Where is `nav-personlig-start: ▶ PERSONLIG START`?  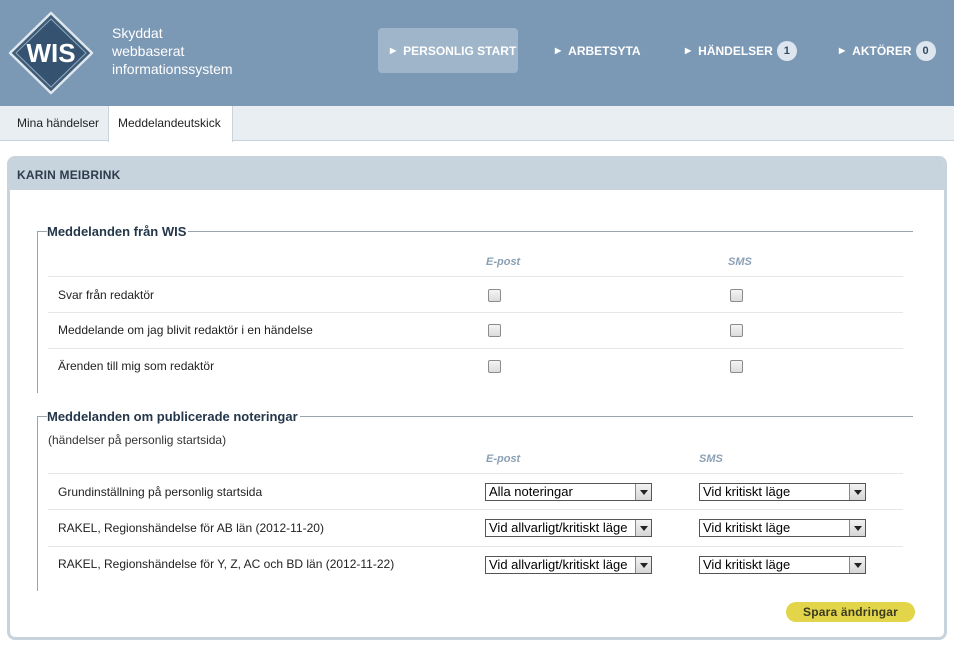 nav-personlig-start: ▶ PERSONLIG START is located at coordinates (448, 50).